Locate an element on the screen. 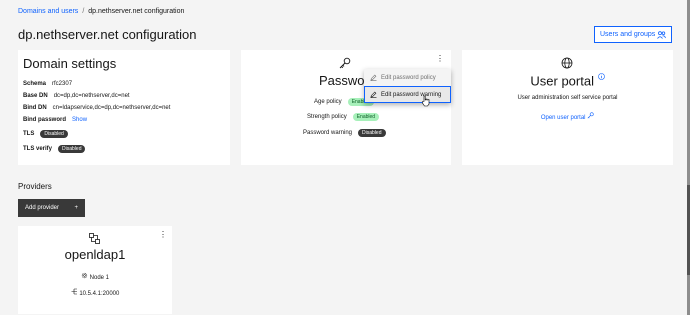 The height and width of the screenshot is (315, 690). network-icon is located at coordinates (94, 238).